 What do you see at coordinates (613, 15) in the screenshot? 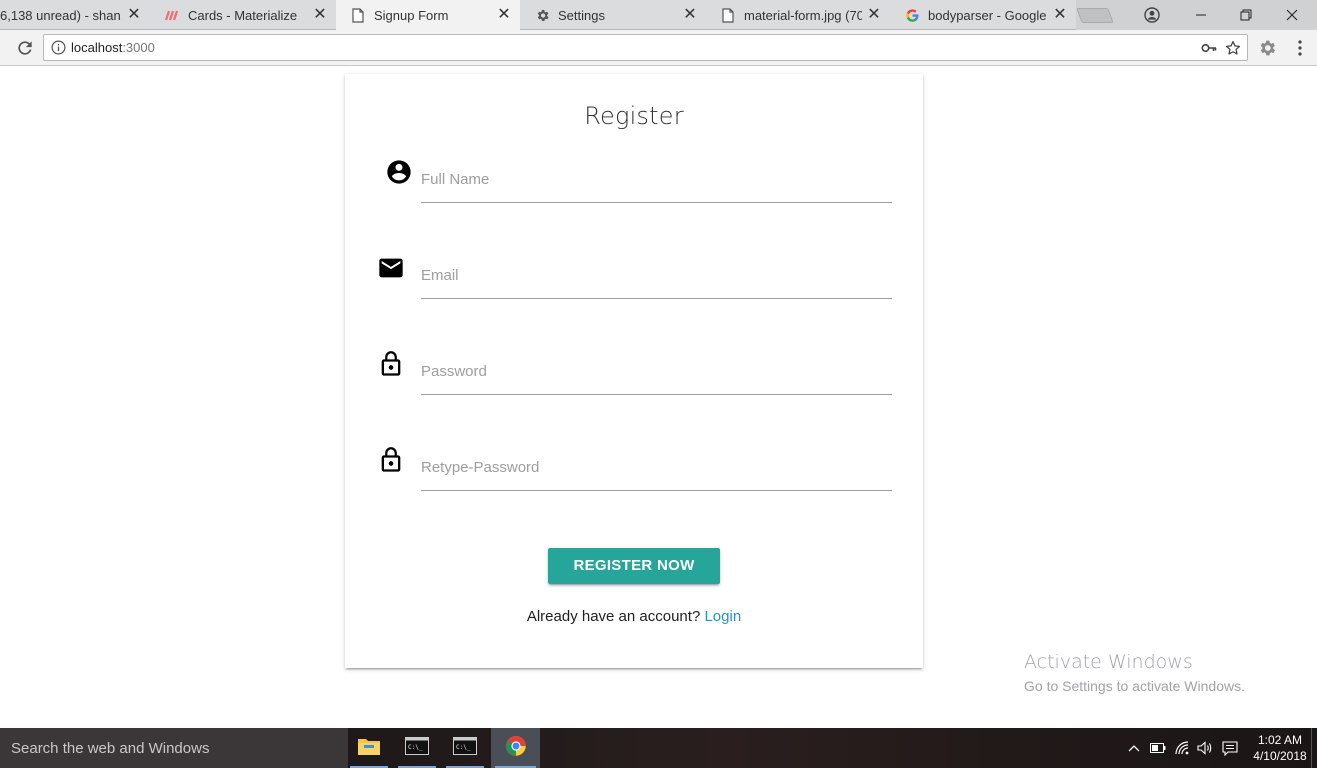
I see `tab-settings: Settings ✕` at bounding box center [613, 15].